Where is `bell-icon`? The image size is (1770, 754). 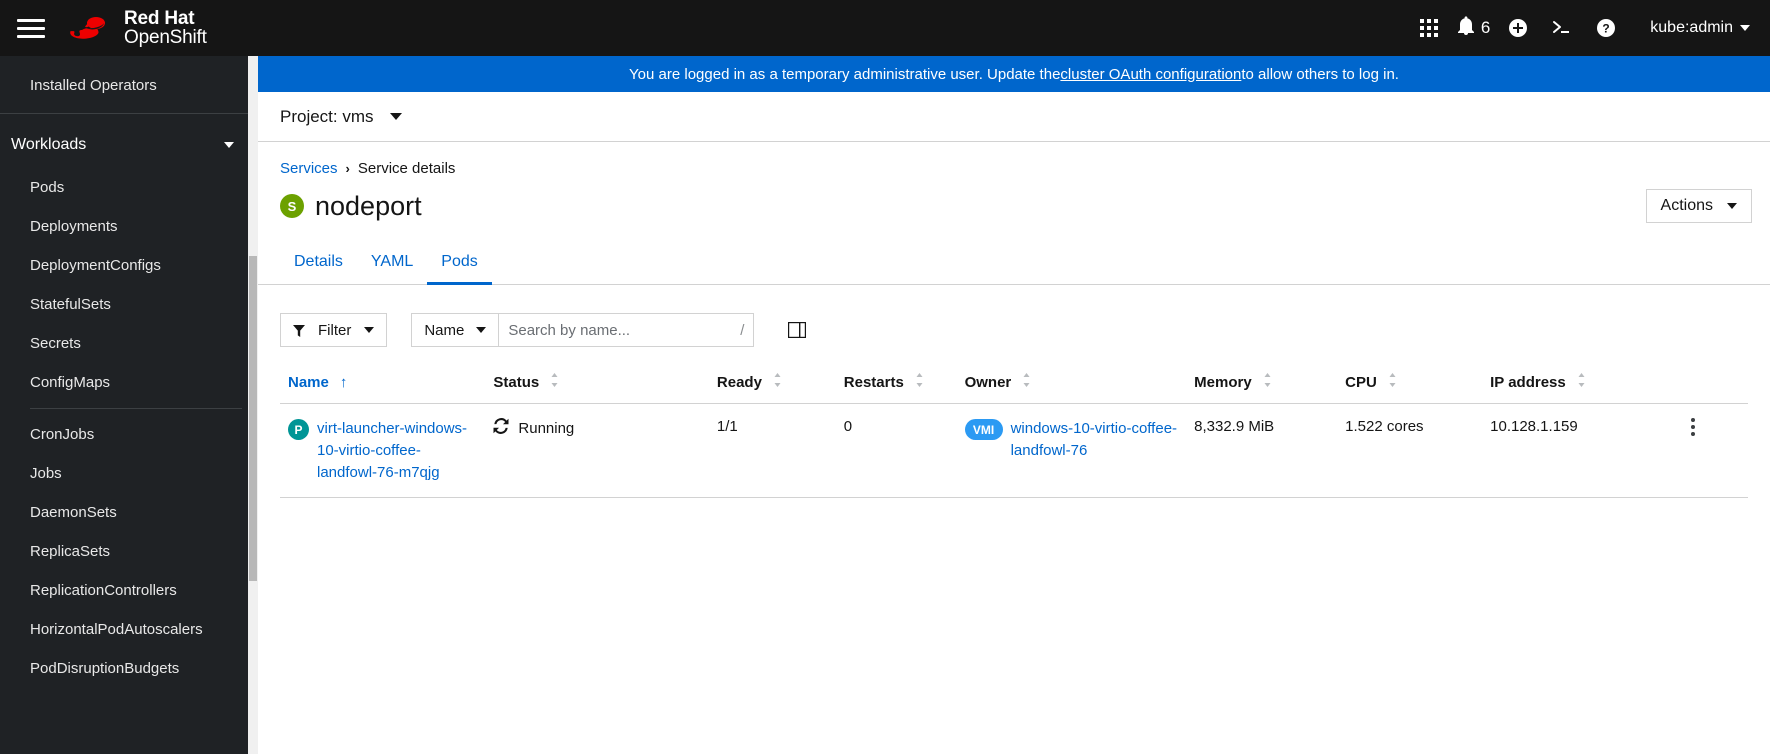
bell-icon is located at coordinates (1466, 28).